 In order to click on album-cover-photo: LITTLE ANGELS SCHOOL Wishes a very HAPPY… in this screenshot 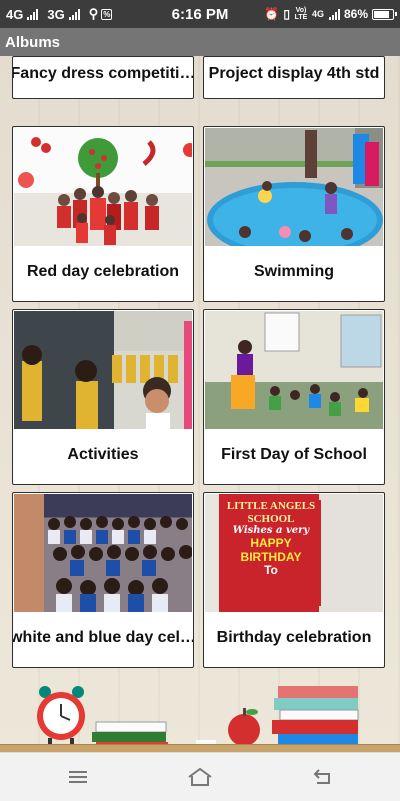, I will do `click(294, 553)`.